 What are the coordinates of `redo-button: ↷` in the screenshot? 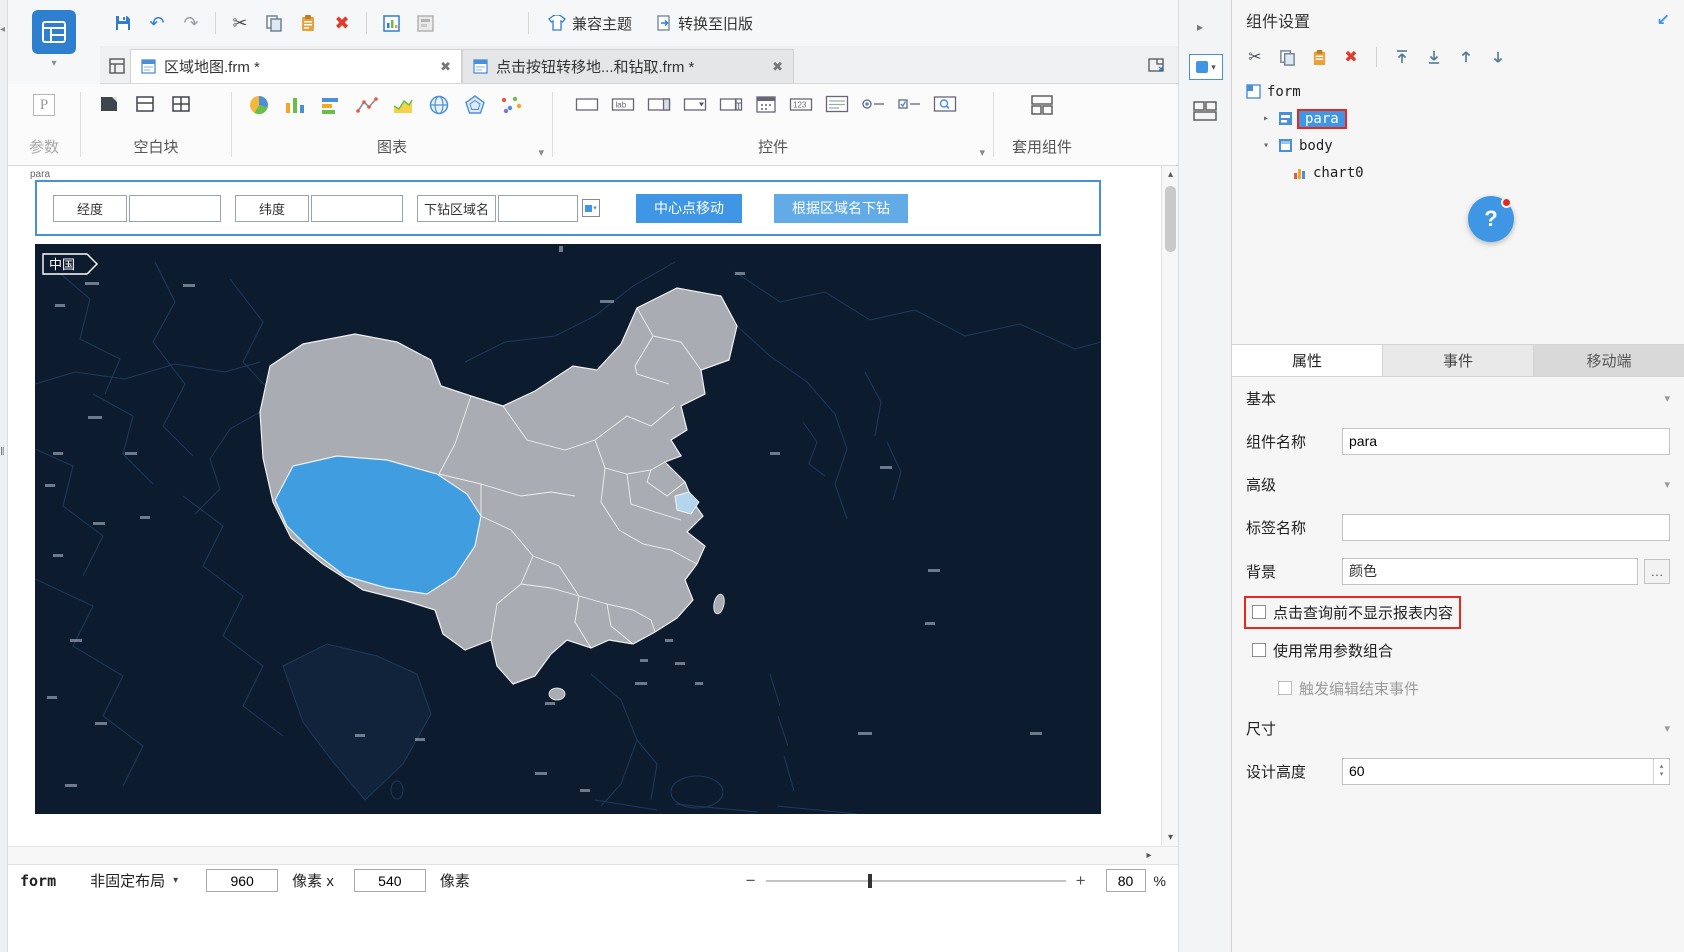 It's located at (191, 23).